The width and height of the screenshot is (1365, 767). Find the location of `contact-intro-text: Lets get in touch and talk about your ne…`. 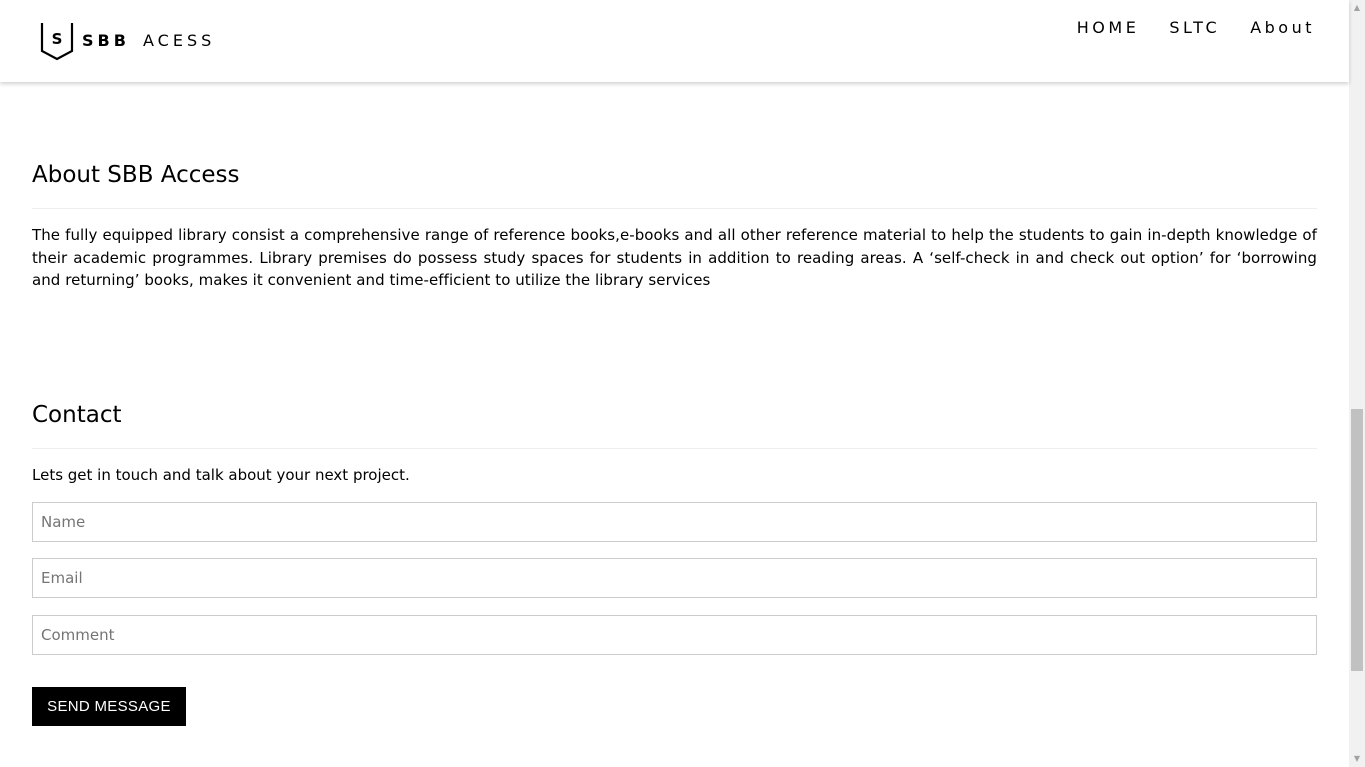

contact-intro-text: Lets get in touch and talk about your ne… is located at coordinates (221, 475).